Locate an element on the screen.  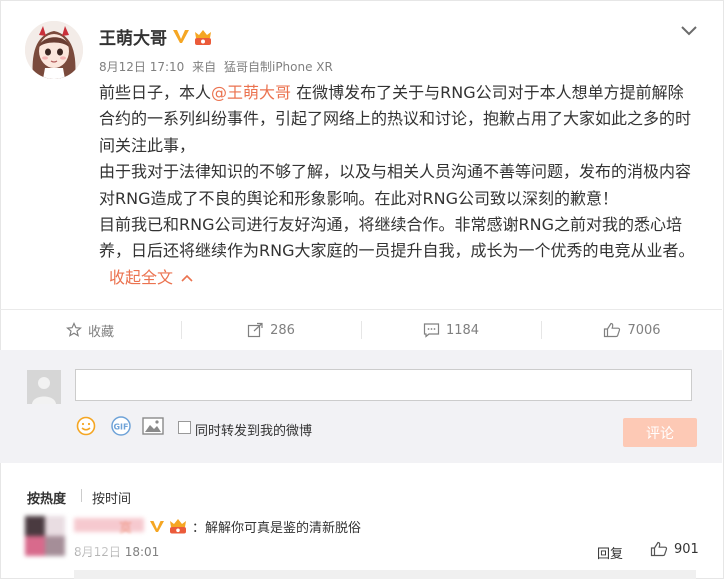
commenter-name-redacted is located at coordinates (109, 525).